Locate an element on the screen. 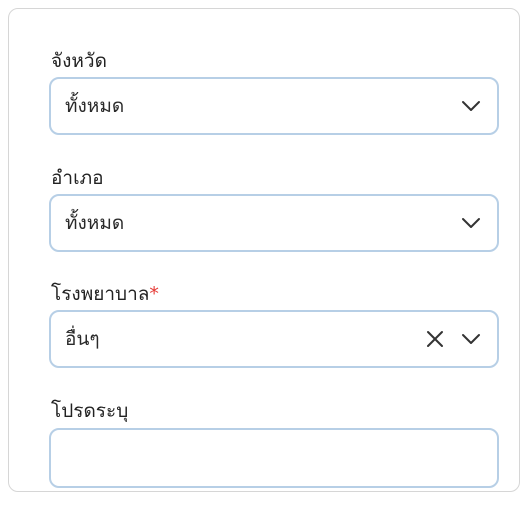 Image resolution: width=531 pixels, height=523 pixels. province-label-text: จังหวัด is located at coordinates (79, 61).